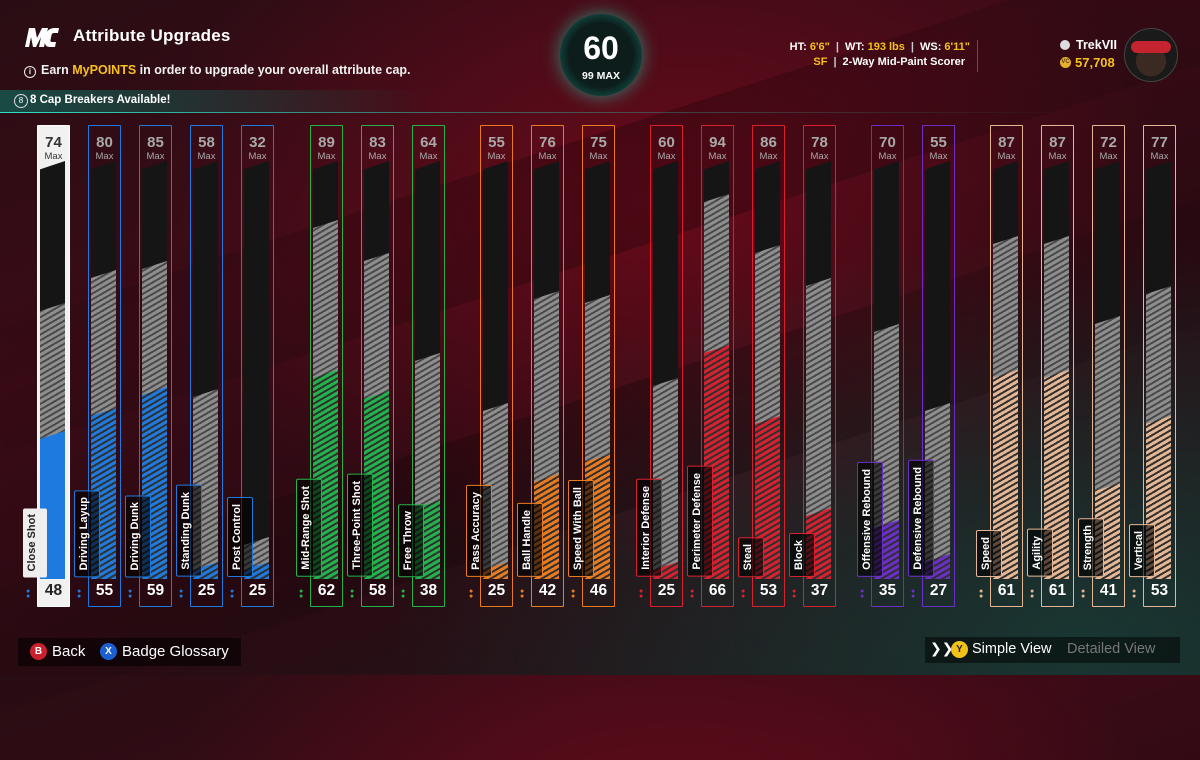  What do you see at coordinates (710, 366) in the screenshot?
I see `attribute-bar-perimeter-defense: 94 Max 66 Perimeter Defense ● ●` at bounding box center [710, 366].